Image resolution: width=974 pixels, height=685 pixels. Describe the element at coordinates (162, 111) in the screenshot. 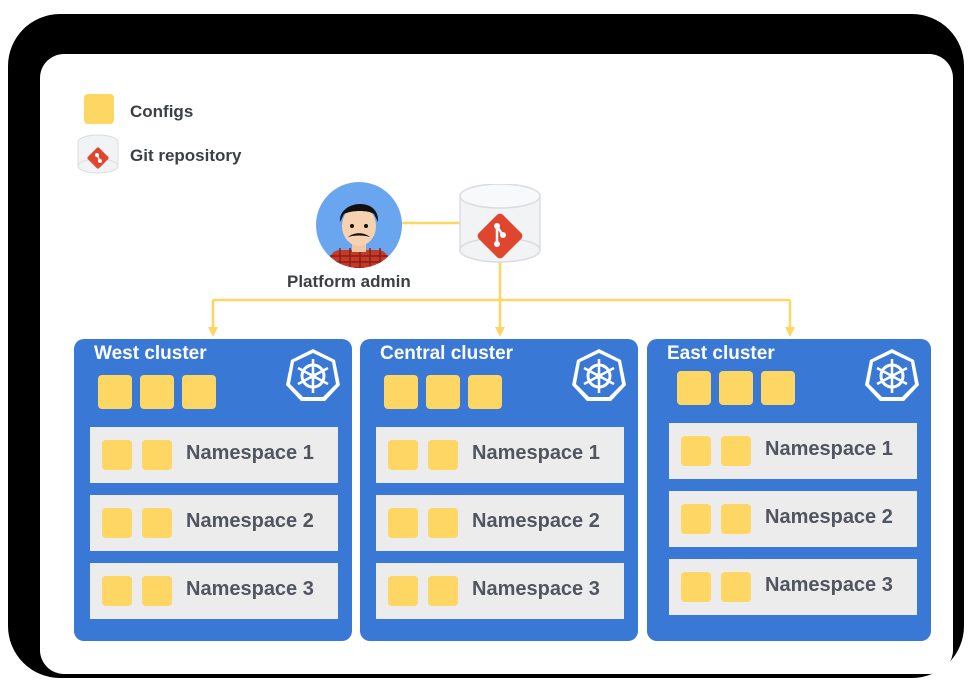

I see `legend-configs-label: Configs` at that location.